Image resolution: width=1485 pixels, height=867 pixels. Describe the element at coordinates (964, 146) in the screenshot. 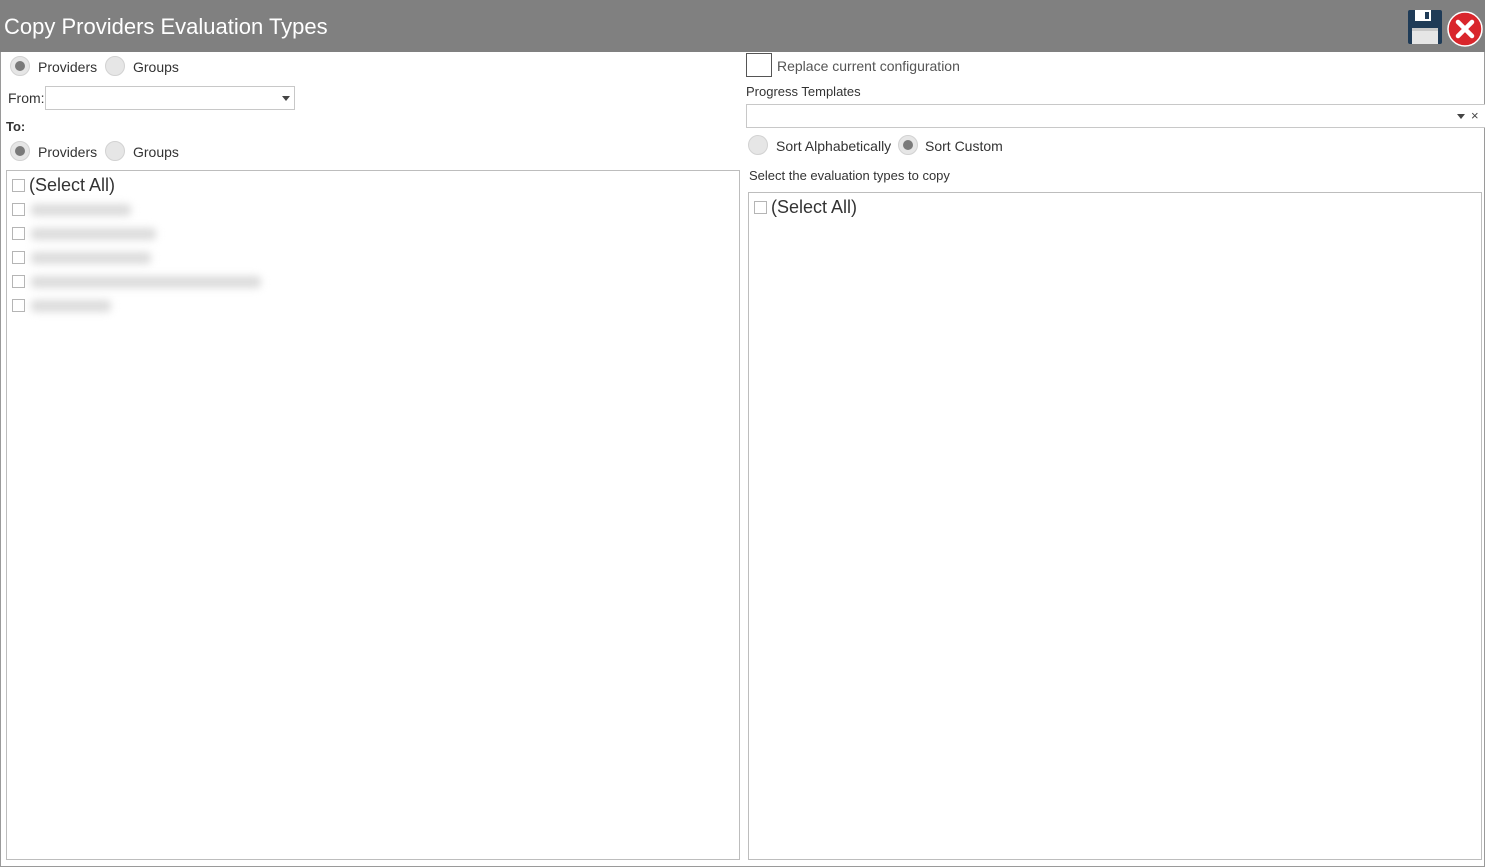

I see `sort-custom-label: Sort Custom` at that location.